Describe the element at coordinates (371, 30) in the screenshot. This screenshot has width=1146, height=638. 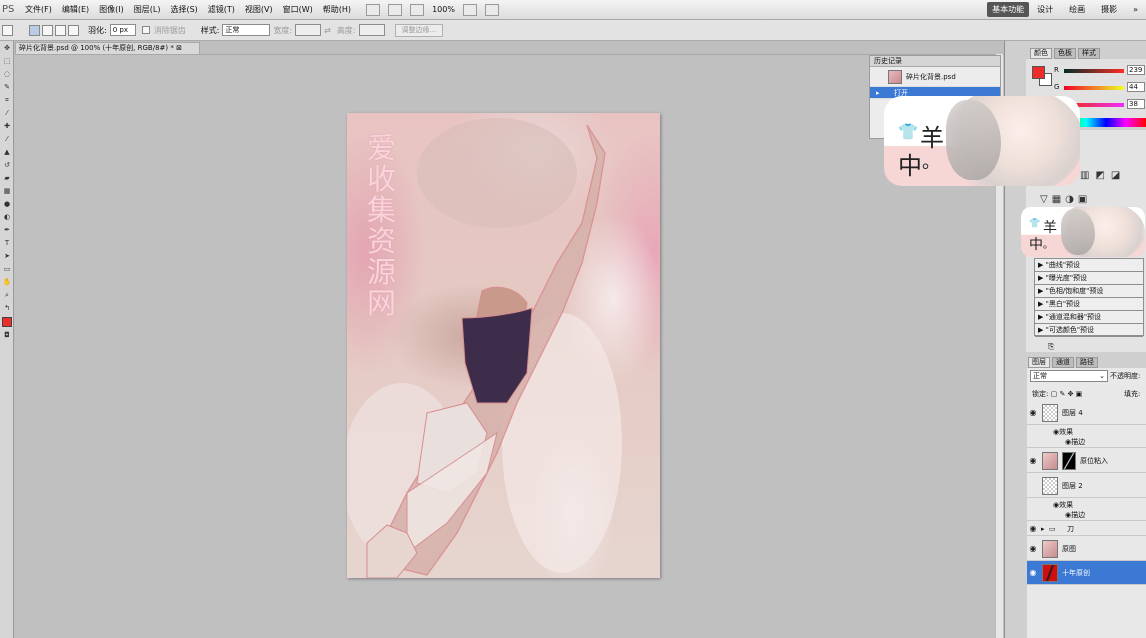
I see `height-input` at that location.